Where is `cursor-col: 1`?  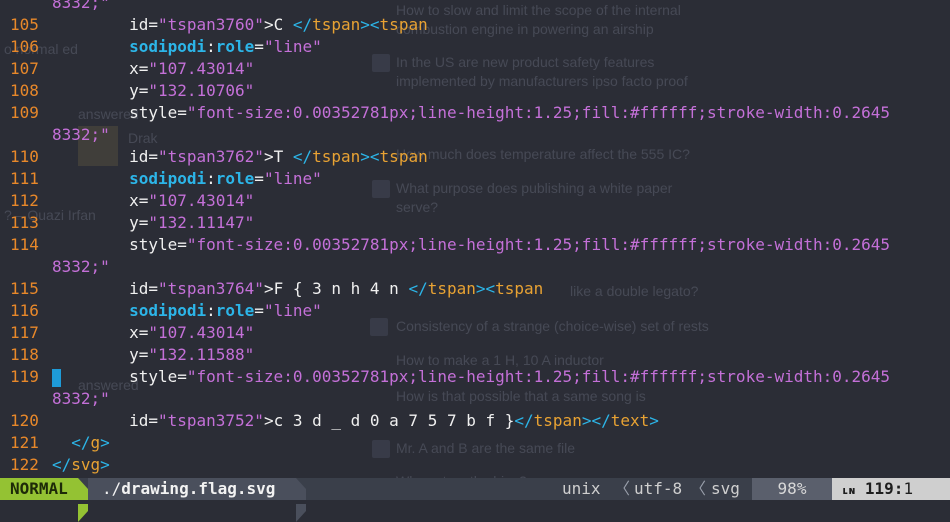 cursor-col: 1 is located at coordinates (908, 488).